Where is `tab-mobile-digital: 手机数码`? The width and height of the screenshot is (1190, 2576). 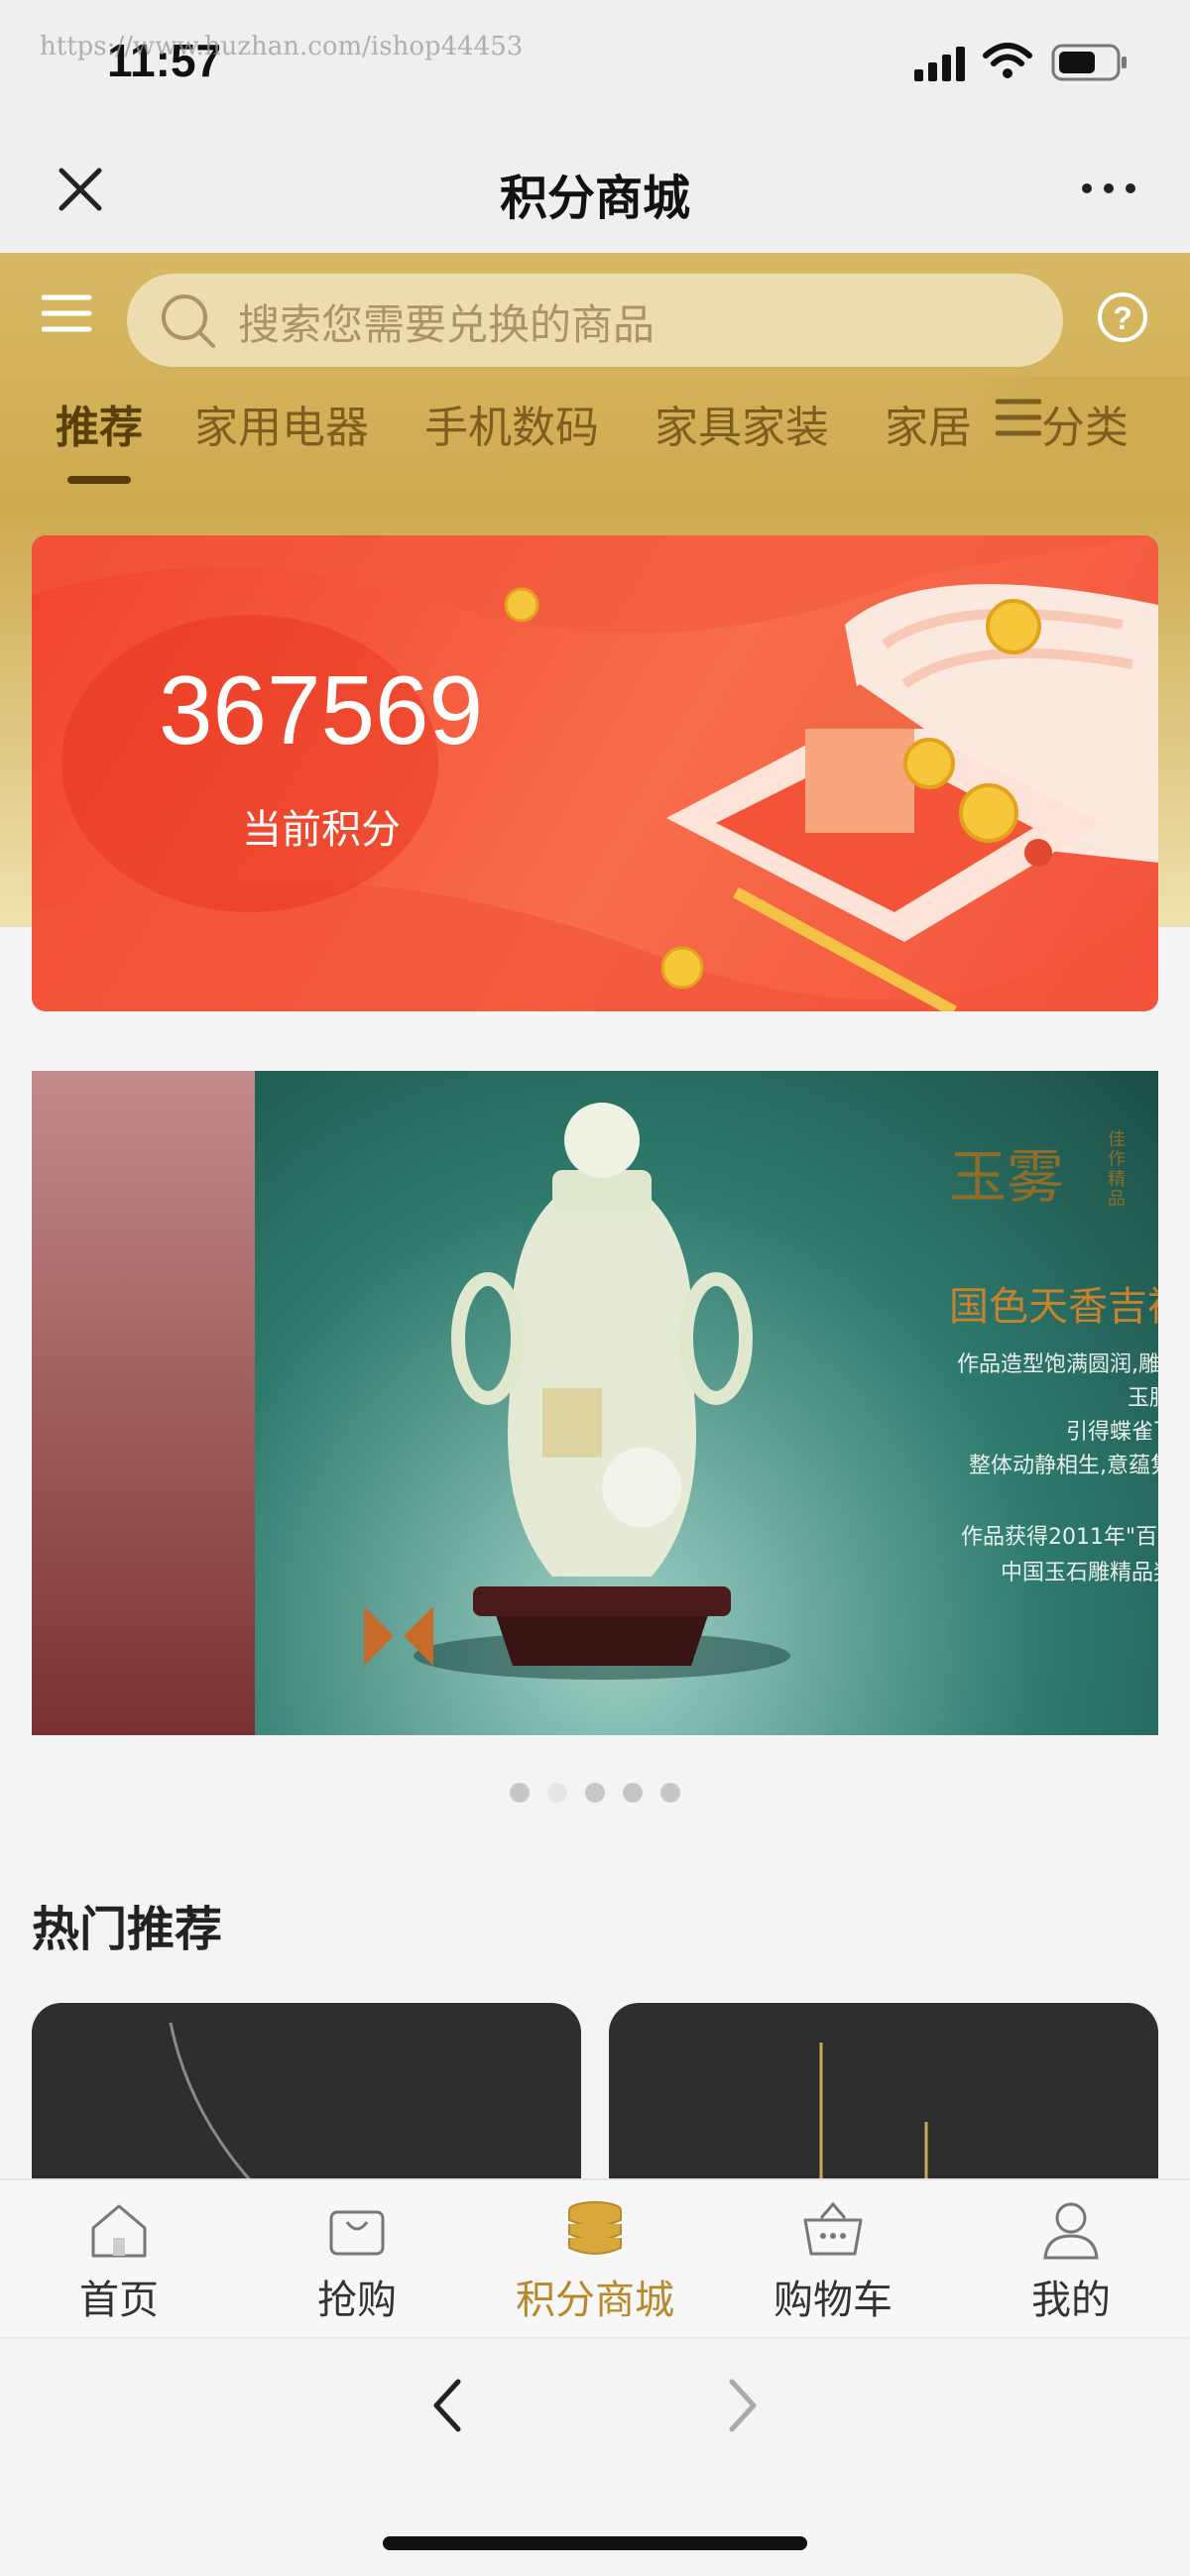 tab-mobile-digital: 手机数码 is located at coordinates (511, 423).